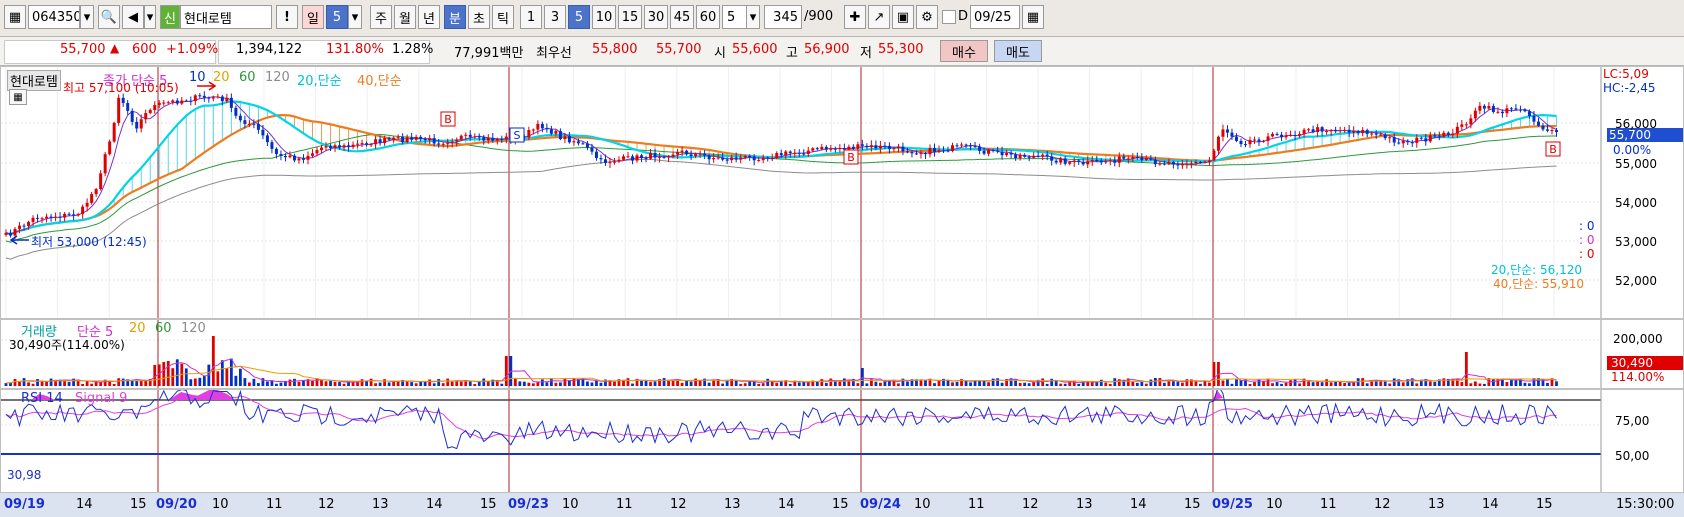 The width and height of the screenshot is (1684, 517). I want to click on volume-ma5-line, so click(781, 371).